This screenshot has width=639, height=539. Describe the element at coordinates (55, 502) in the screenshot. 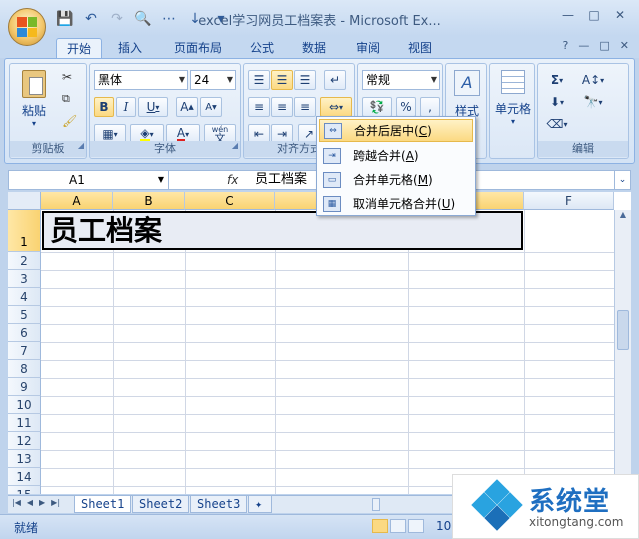

I see `last-sheet-icon: ▶|` at that location.